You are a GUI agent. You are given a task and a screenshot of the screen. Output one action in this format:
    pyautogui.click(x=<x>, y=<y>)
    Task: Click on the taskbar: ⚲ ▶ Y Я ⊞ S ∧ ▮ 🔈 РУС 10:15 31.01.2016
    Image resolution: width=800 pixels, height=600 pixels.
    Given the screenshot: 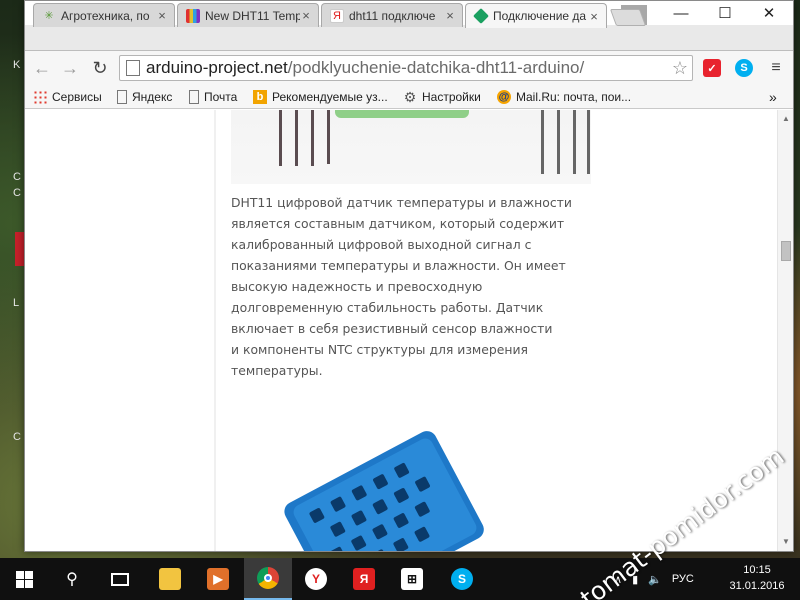 What is the action you would take?
    pyautogui.click(x=400, y=579)
    